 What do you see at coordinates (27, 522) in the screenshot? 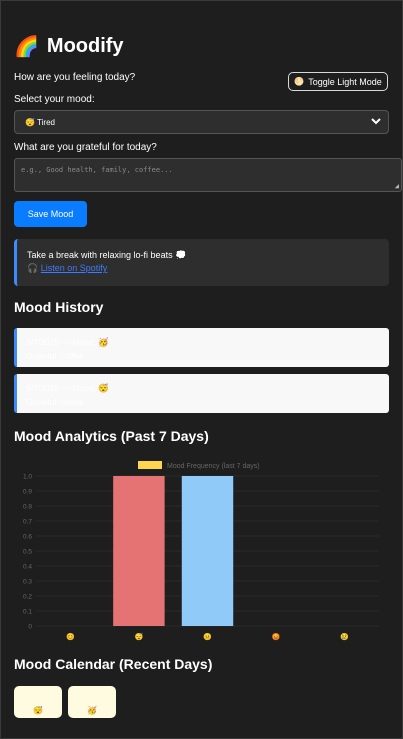
I see `y-tick-label: 0.7` at bounding box center [27, 522].